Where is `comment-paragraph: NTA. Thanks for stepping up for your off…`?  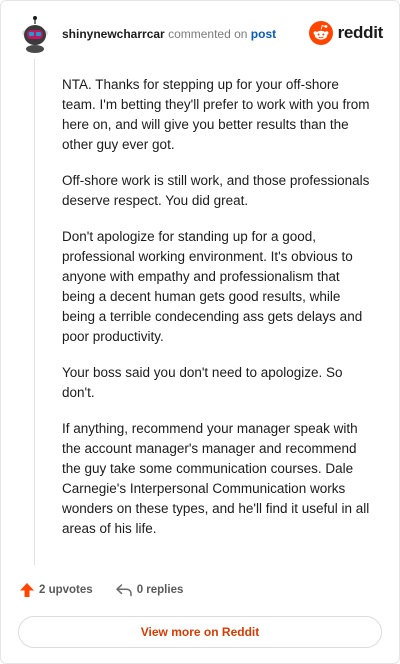 comment-paragraph: NTA. Thanks for stepping up for your off… is located at coordinates (216, 114).